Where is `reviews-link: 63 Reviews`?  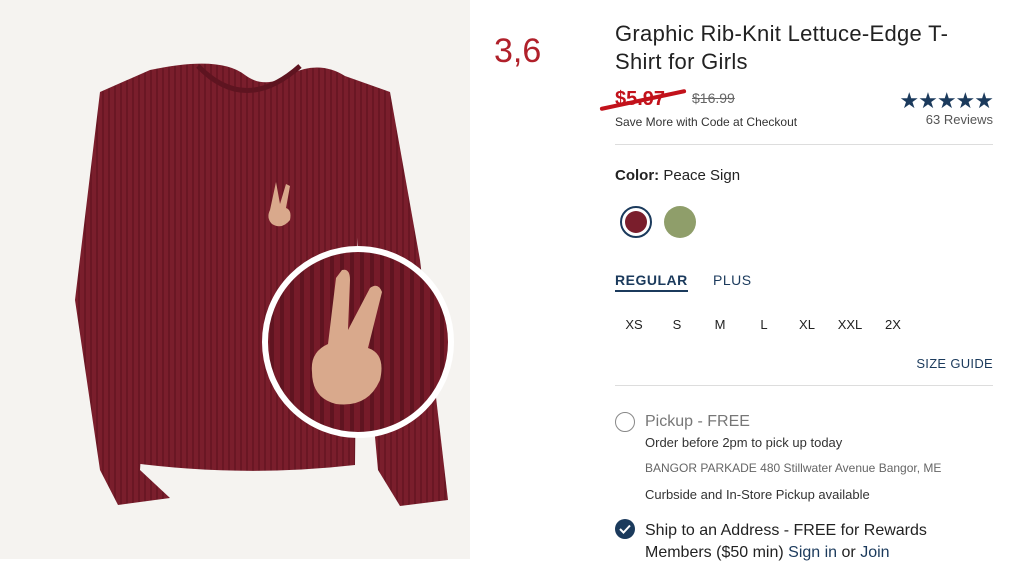
reviews-link: 63 Reviews is located at coordinates (959, 119).